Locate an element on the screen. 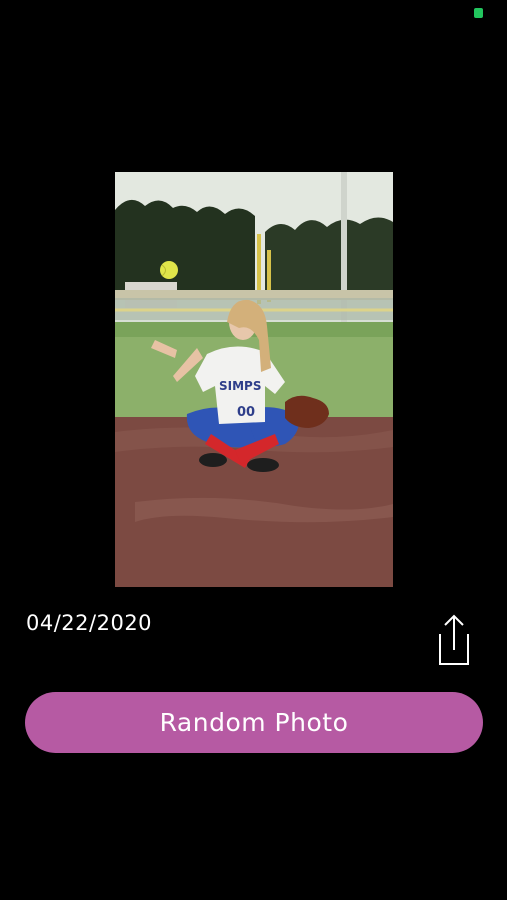  status-indicator is located at coordinates (478, 13).